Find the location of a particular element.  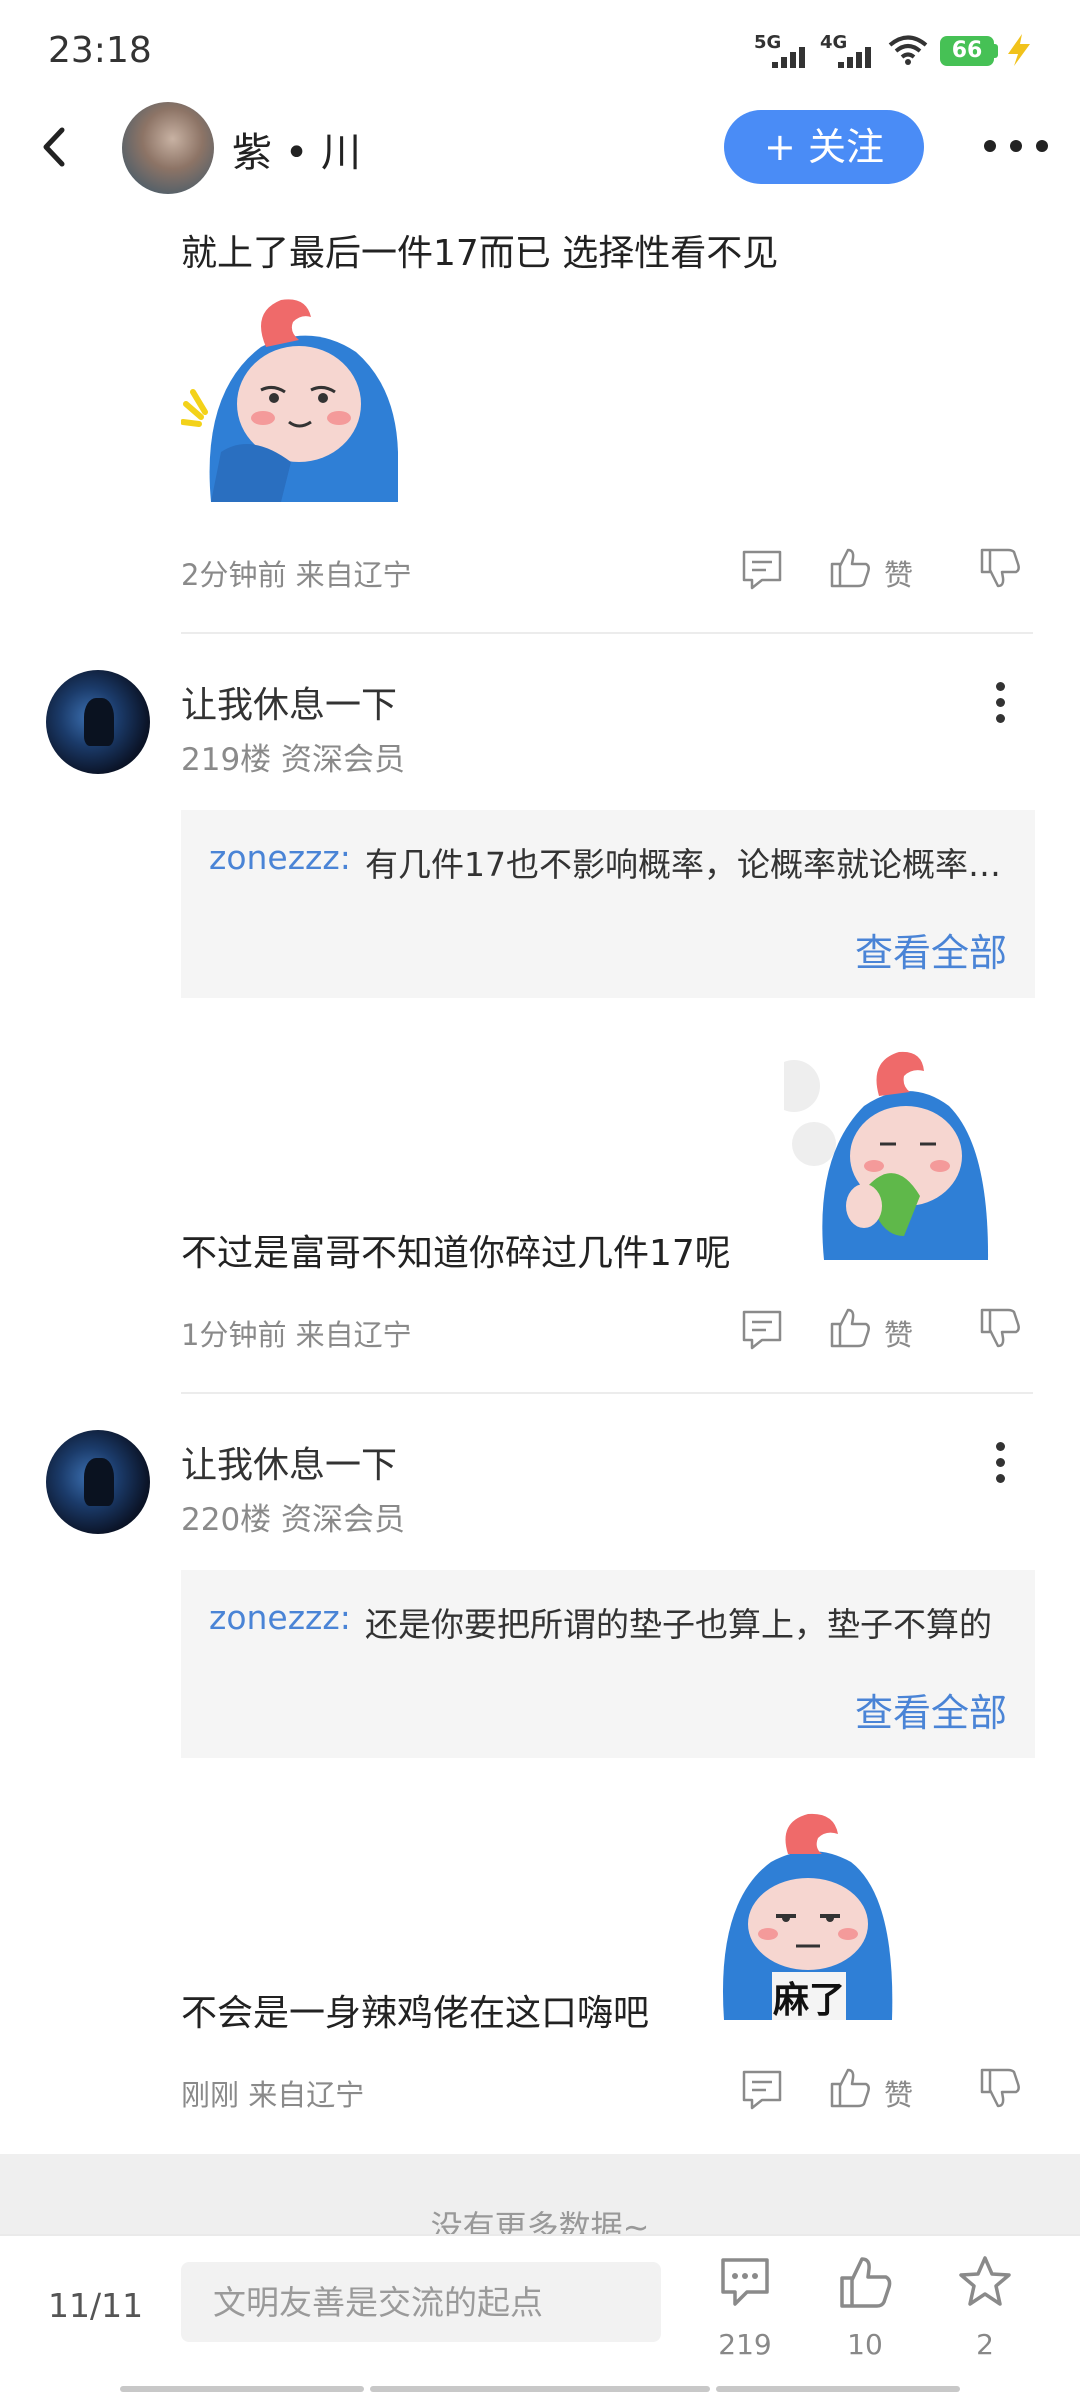

status-bar: 23:18 5G 4G 66 is located at coordinates (540, 50).